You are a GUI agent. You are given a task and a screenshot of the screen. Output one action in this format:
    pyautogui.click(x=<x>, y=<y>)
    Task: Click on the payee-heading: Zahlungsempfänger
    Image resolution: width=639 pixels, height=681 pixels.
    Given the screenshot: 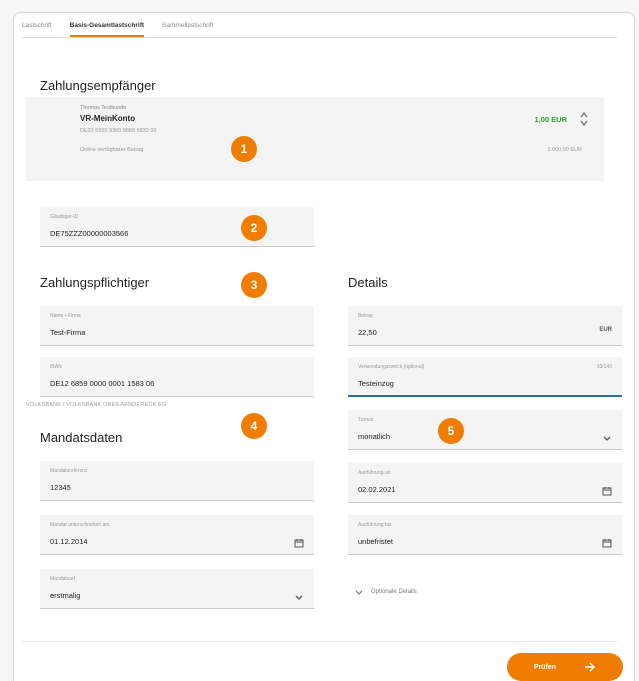 What is the action you would take?
    pyautogui.click(x=98, y=85)
    